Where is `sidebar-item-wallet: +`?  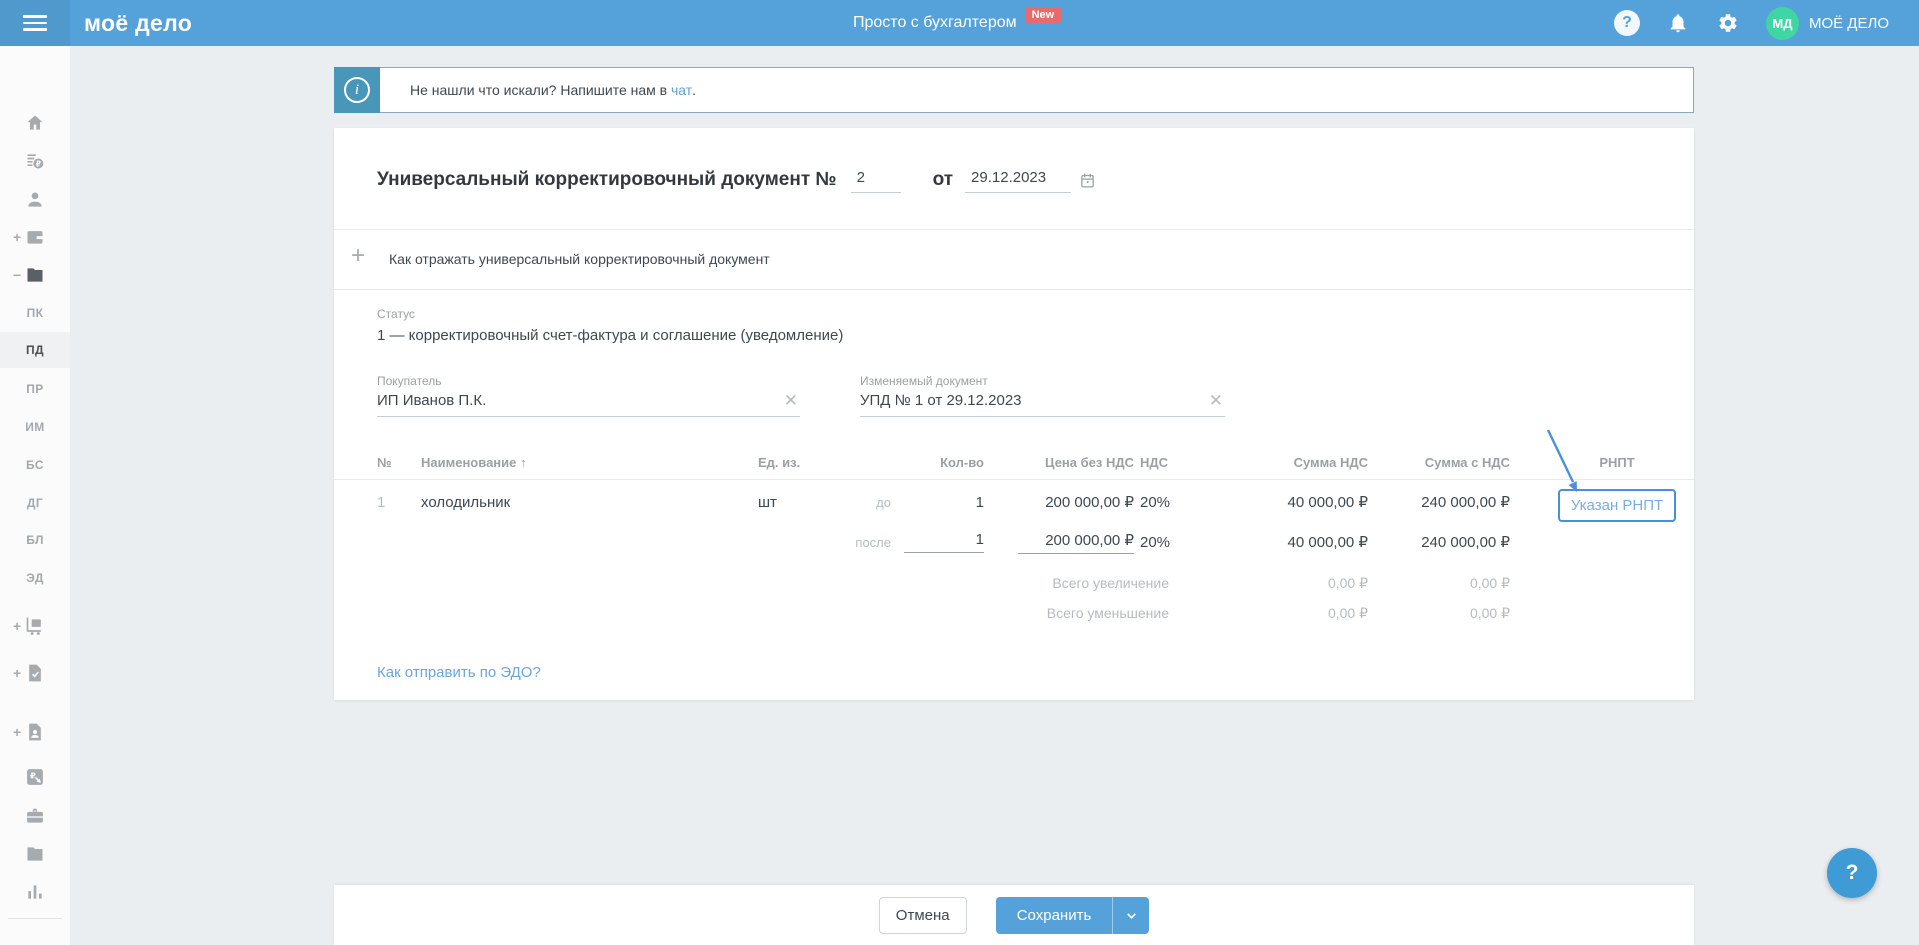
sidebar-item-wallet: + is located at coordinates (35, 237).